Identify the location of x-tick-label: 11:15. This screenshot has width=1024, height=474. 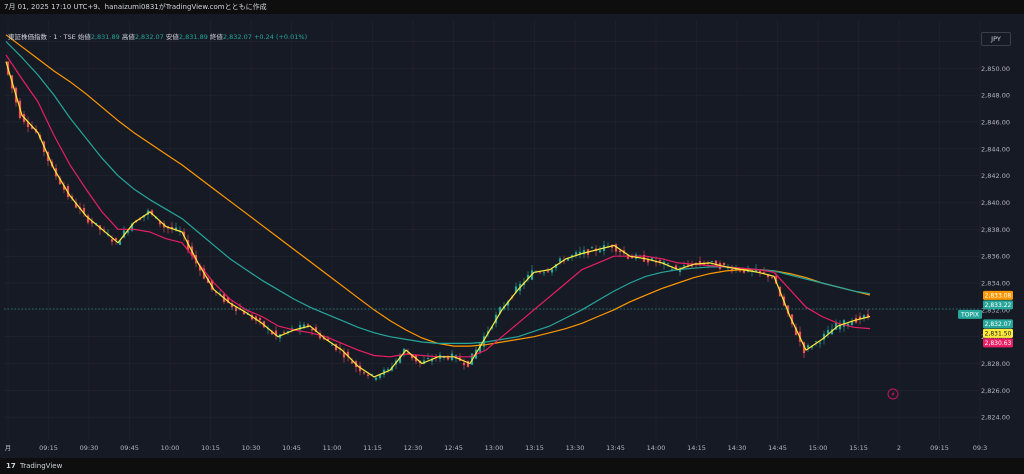
(372, 448).